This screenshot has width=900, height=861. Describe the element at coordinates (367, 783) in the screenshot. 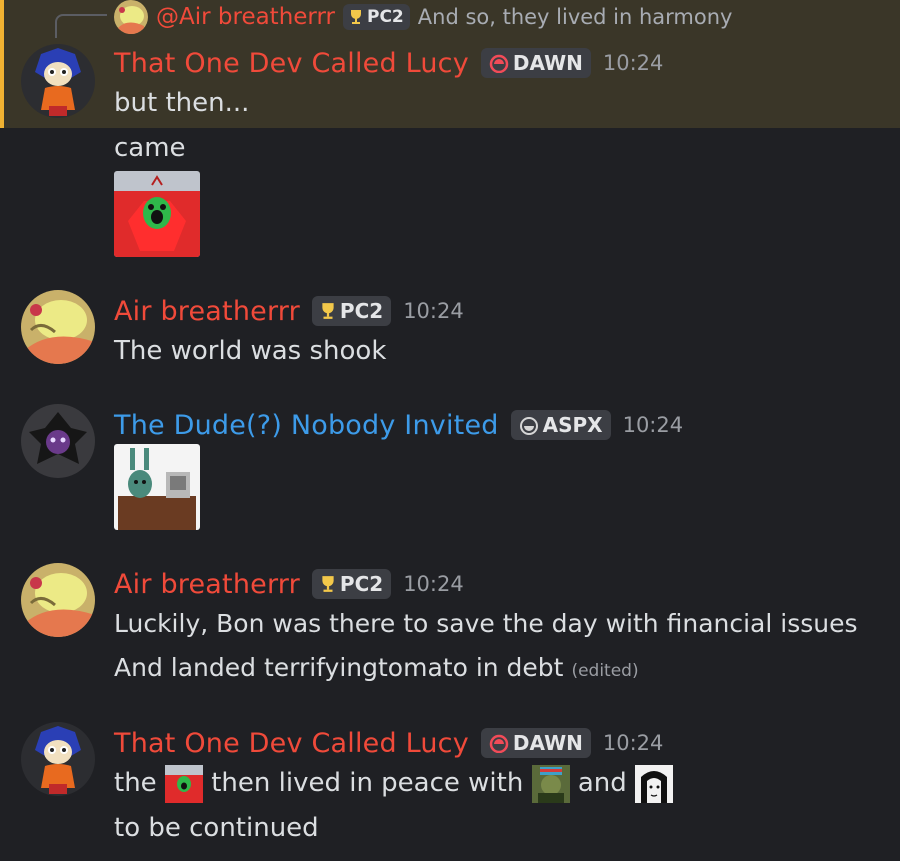

I see `message-text-part: then lived in peace with` at that location.